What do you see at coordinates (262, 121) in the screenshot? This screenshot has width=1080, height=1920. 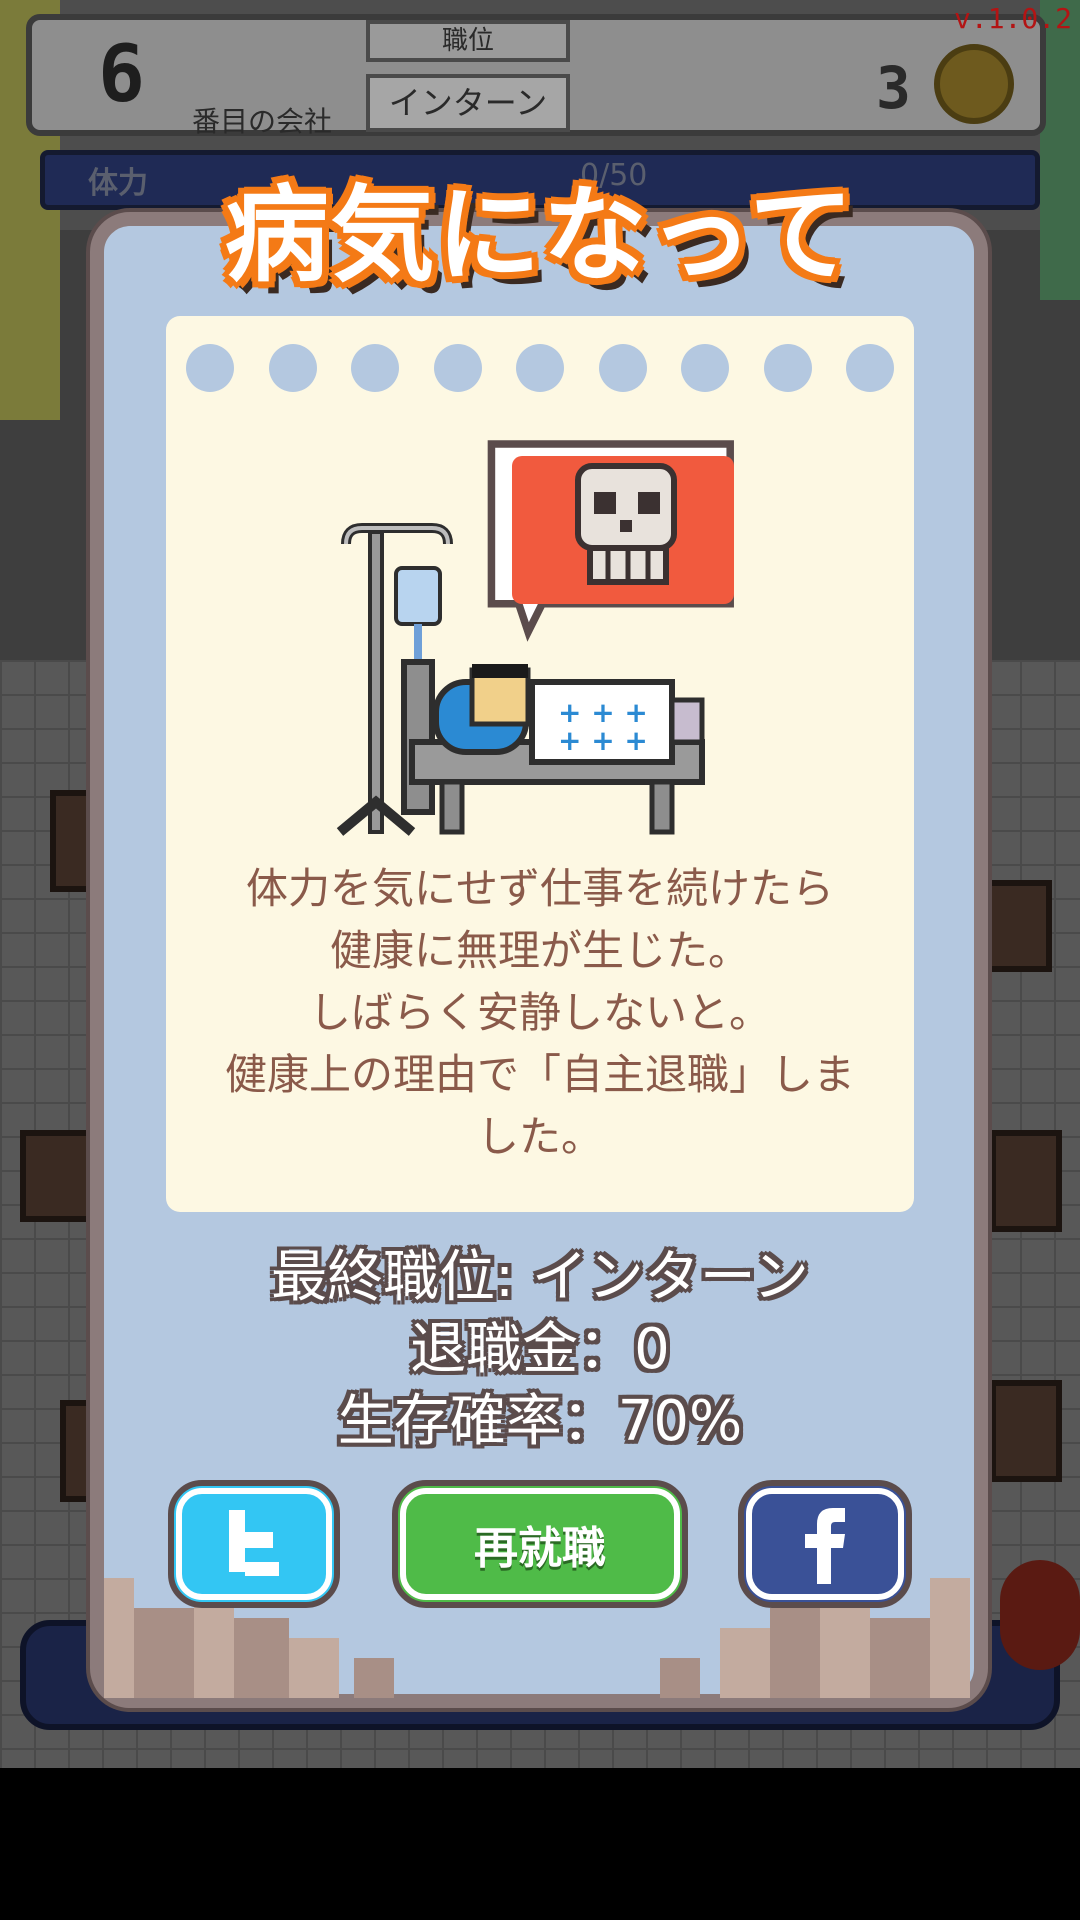 I see `company-label: 番目の会社` at bounding box center [262, 121].